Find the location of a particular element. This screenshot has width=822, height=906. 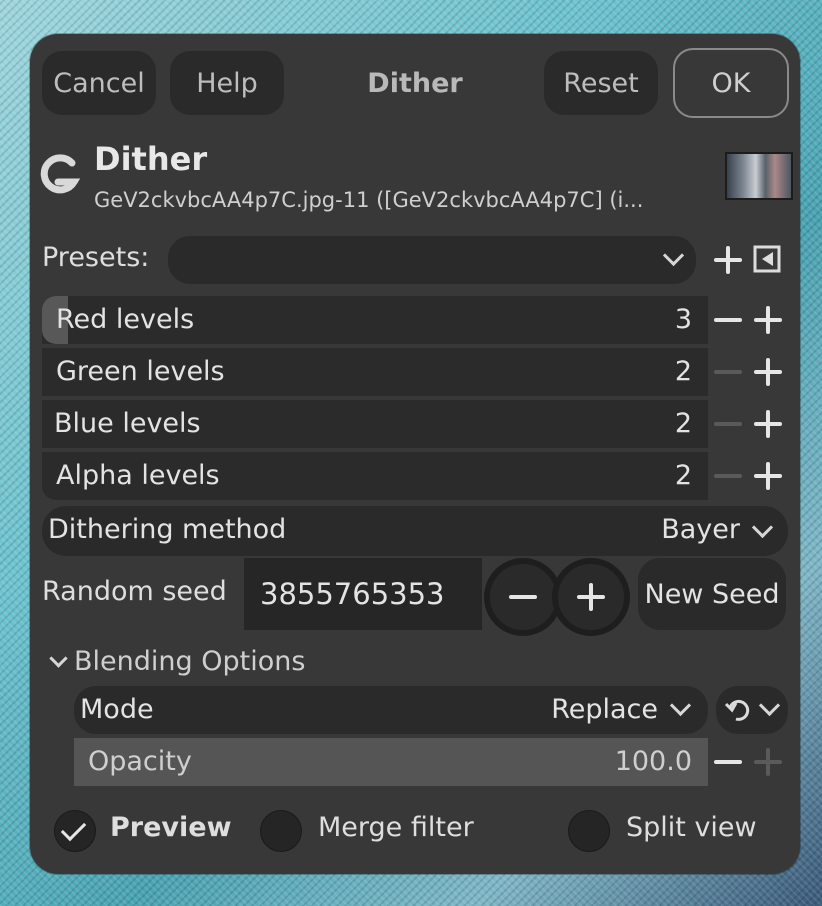

new-seed-button: New Seed is located at coordinates (712, 594).